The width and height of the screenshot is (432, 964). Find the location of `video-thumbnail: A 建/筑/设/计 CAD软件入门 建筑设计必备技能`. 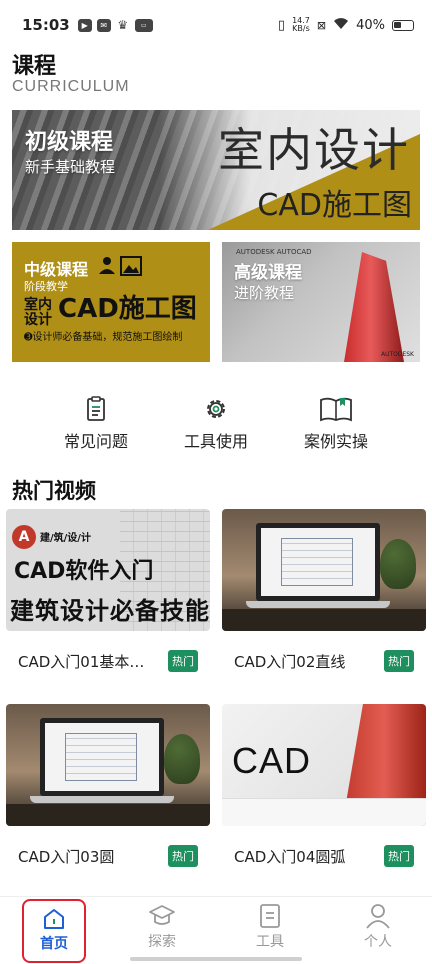

video-thumbnail: A 建/筑/设/计 CAD软件入门 建筑设计必备技能 is located at coordinates (108, 570).